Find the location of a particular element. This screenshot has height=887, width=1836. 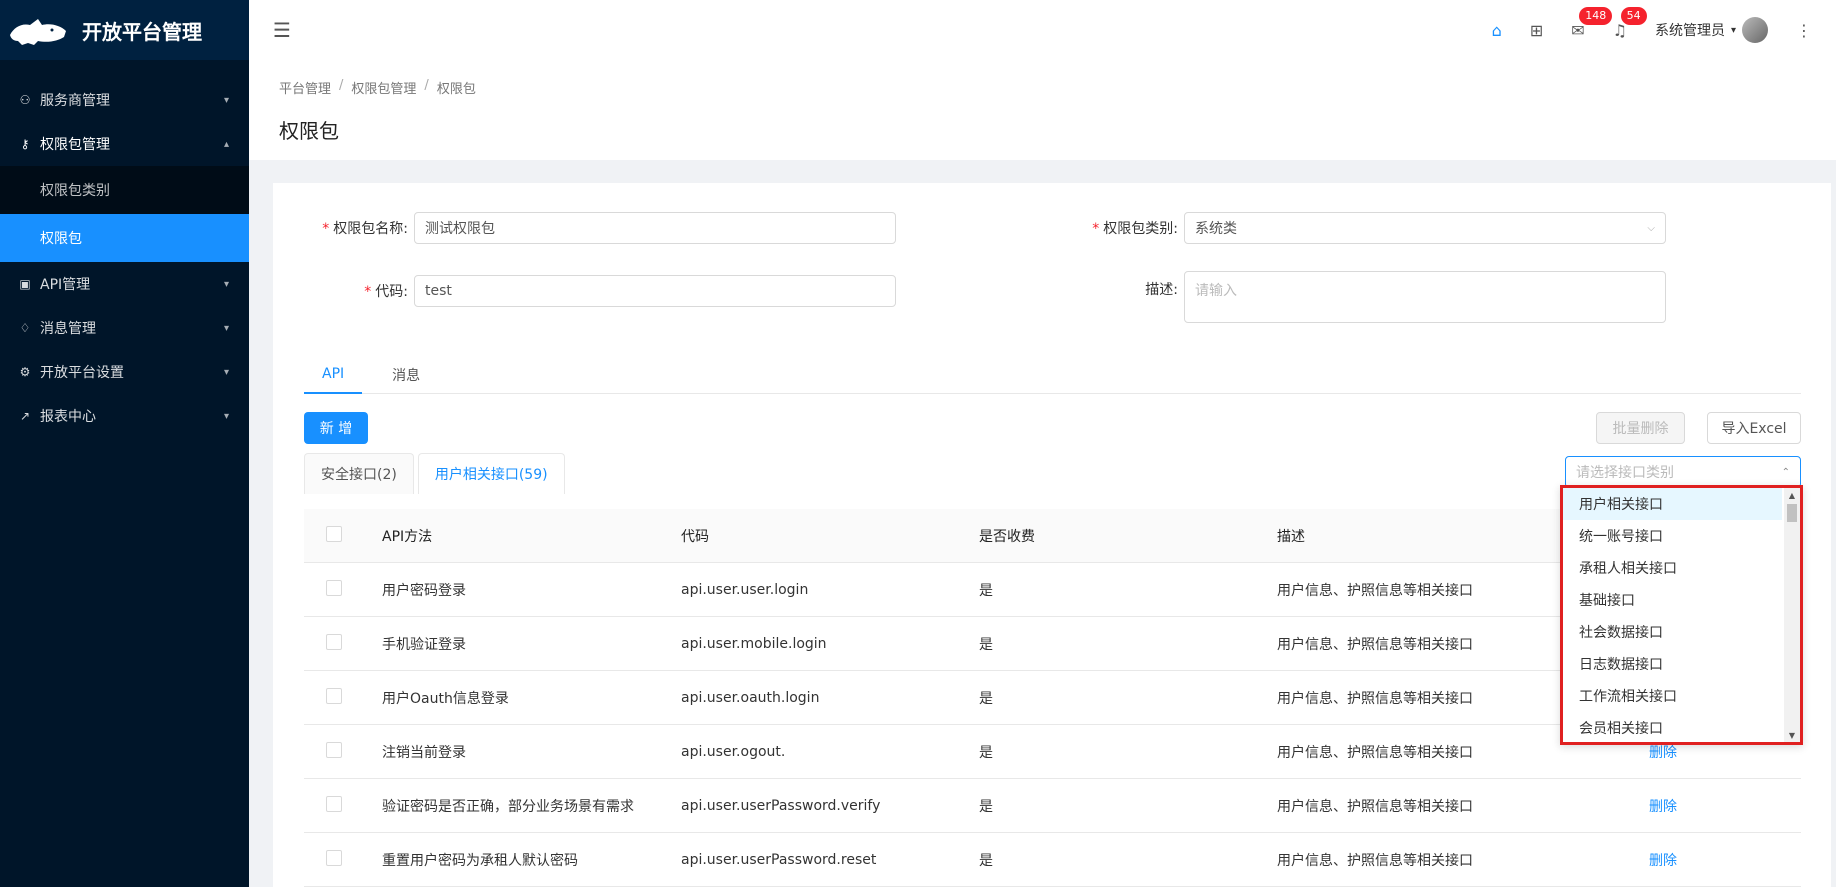

form-row-desc: 描述: 请输入 is located at coordinates (1354, 297).